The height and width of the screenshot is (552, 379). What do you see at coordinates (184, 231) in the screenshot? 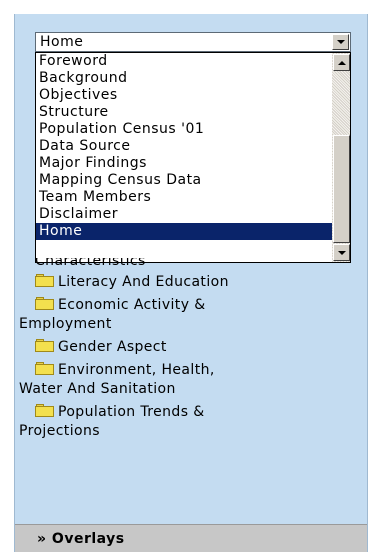
I see `option-home: Home` at bounding box center [184, 231].